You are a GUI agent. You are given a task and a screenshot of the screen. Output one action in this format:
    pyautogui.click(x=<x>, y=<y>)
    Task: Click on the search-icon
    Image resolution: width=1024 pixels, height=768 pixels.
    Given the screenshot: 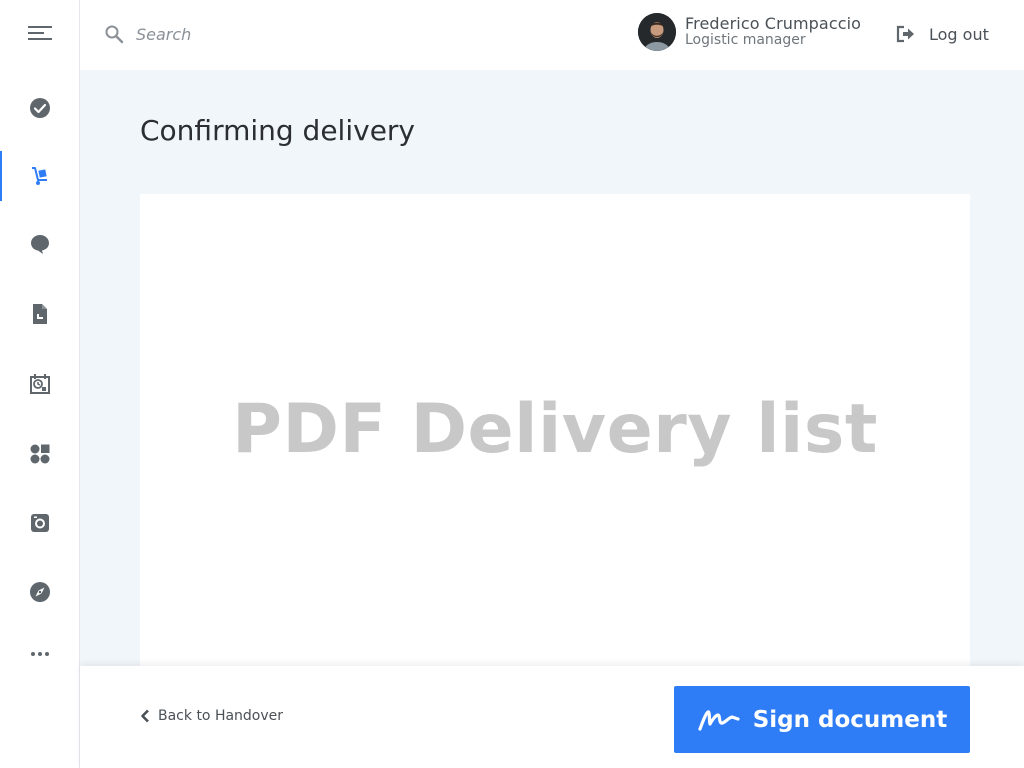 What is the action you would take?
    pyautogui.click(x=114, y=34)
    